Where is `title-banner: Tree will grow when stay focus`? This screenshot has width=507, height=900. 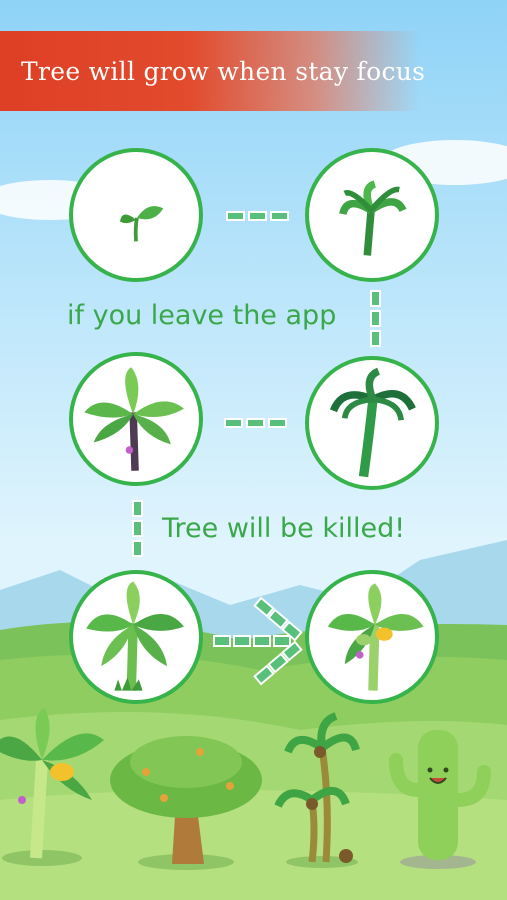 title-banner: Tree will grow when stay focus is located at coordinates (212, 71).